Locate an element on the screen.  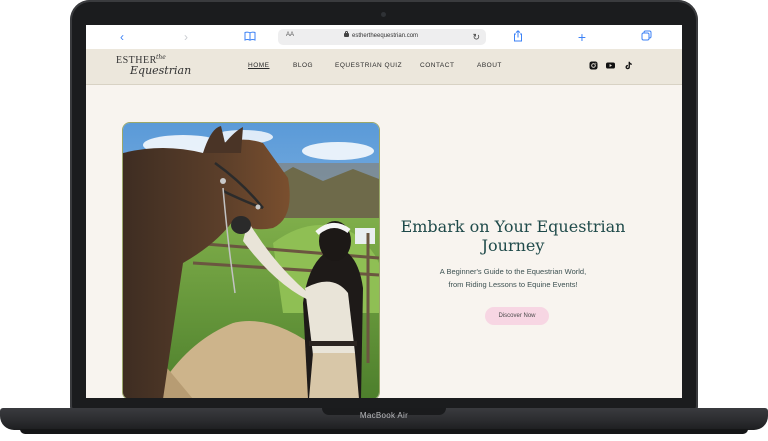
tabs-icon is located at coordinates (646, 37).